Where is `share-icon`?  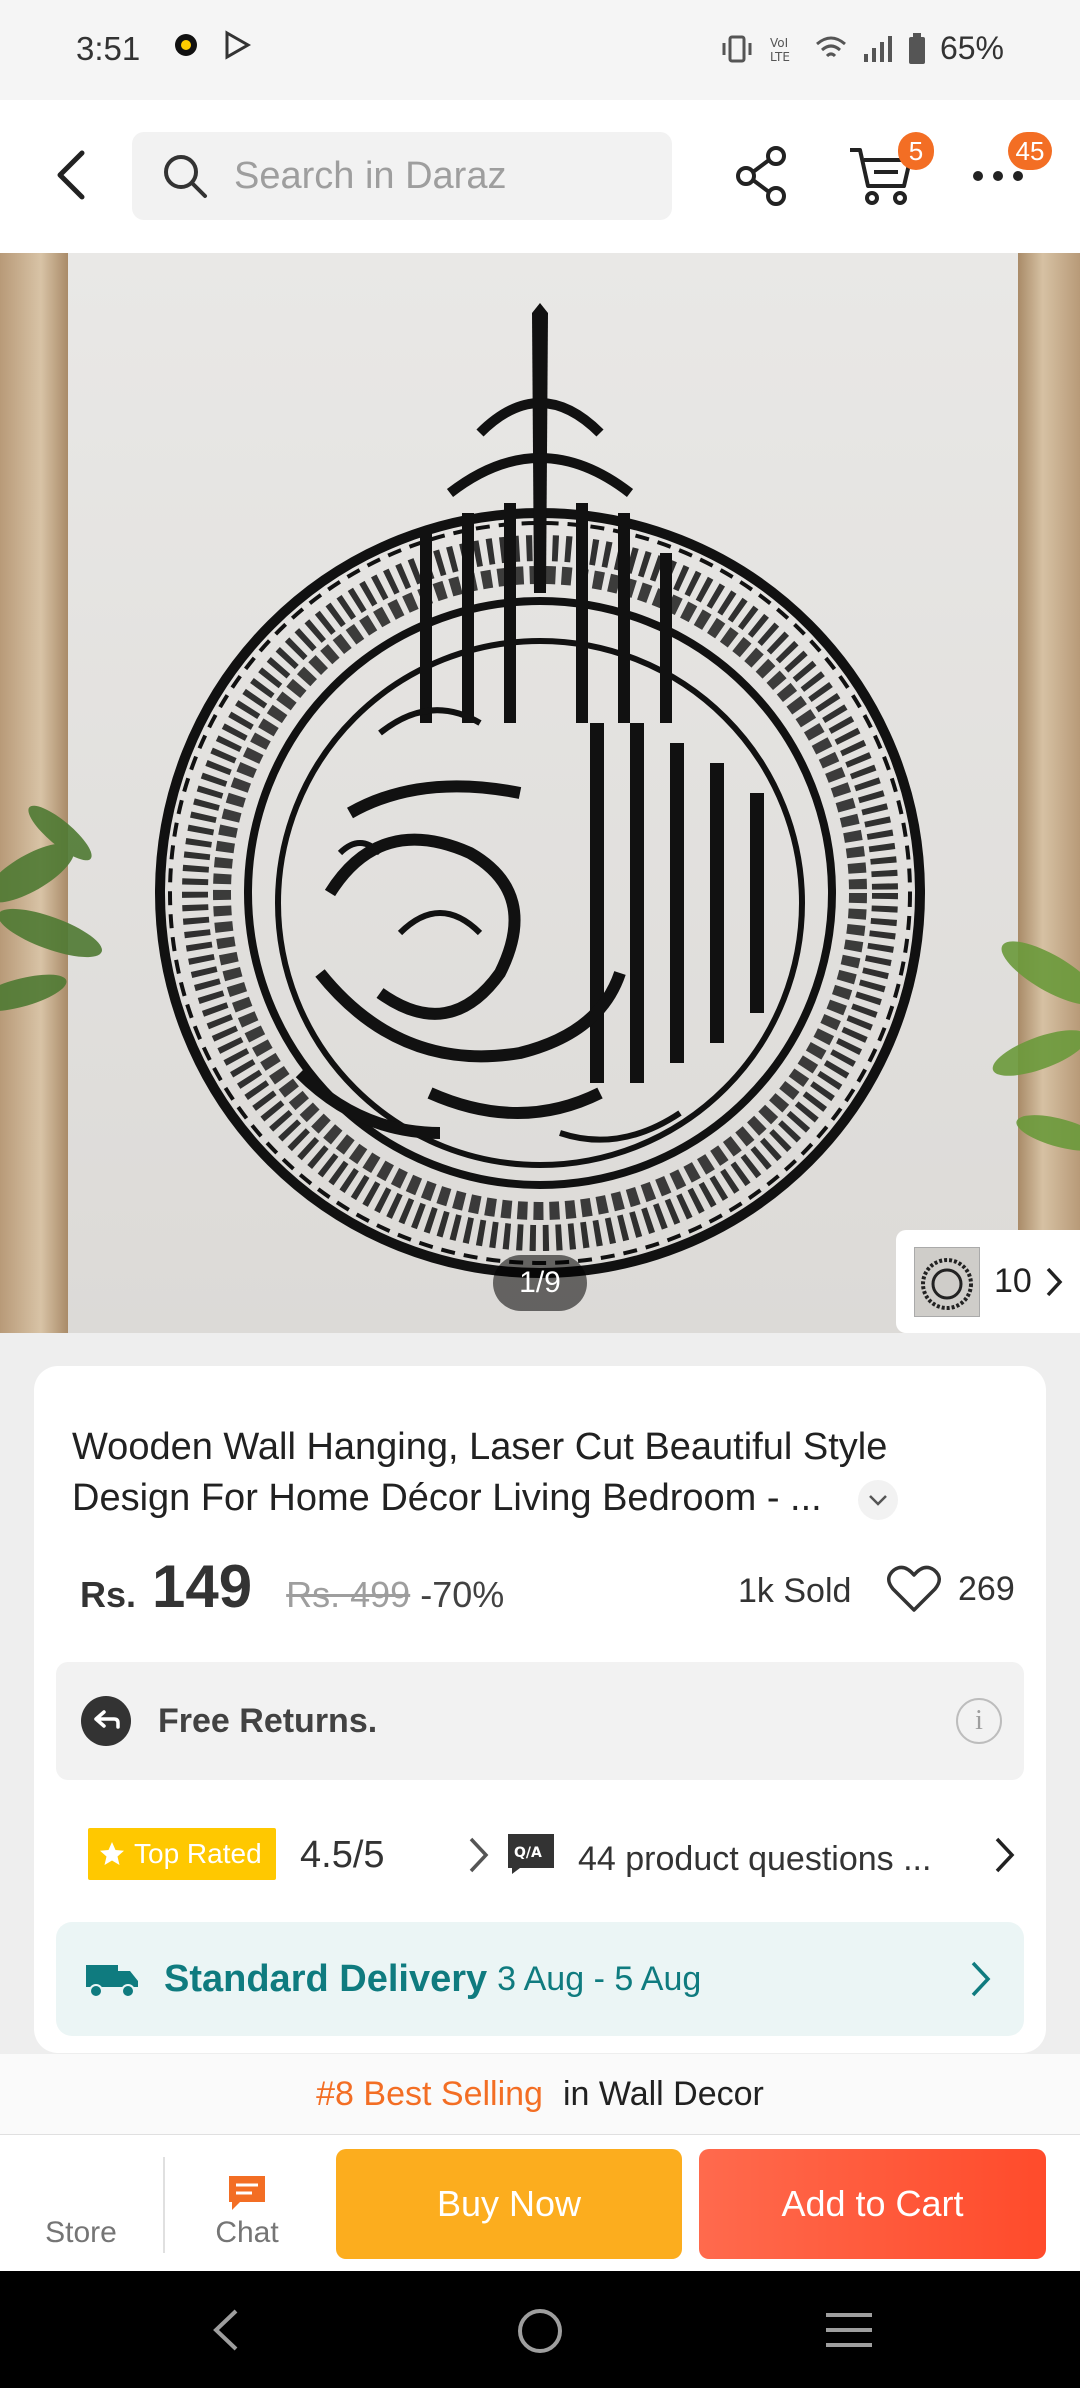
share-icon is located at coordinates (761, 176).